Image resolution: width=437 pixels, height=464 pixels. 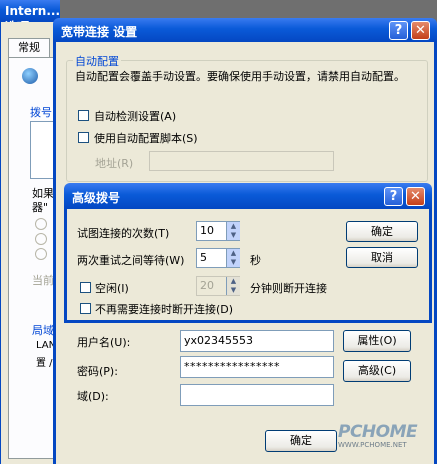 I want to click on retry-wait-unit: 秒, so click(x=255, y=260).